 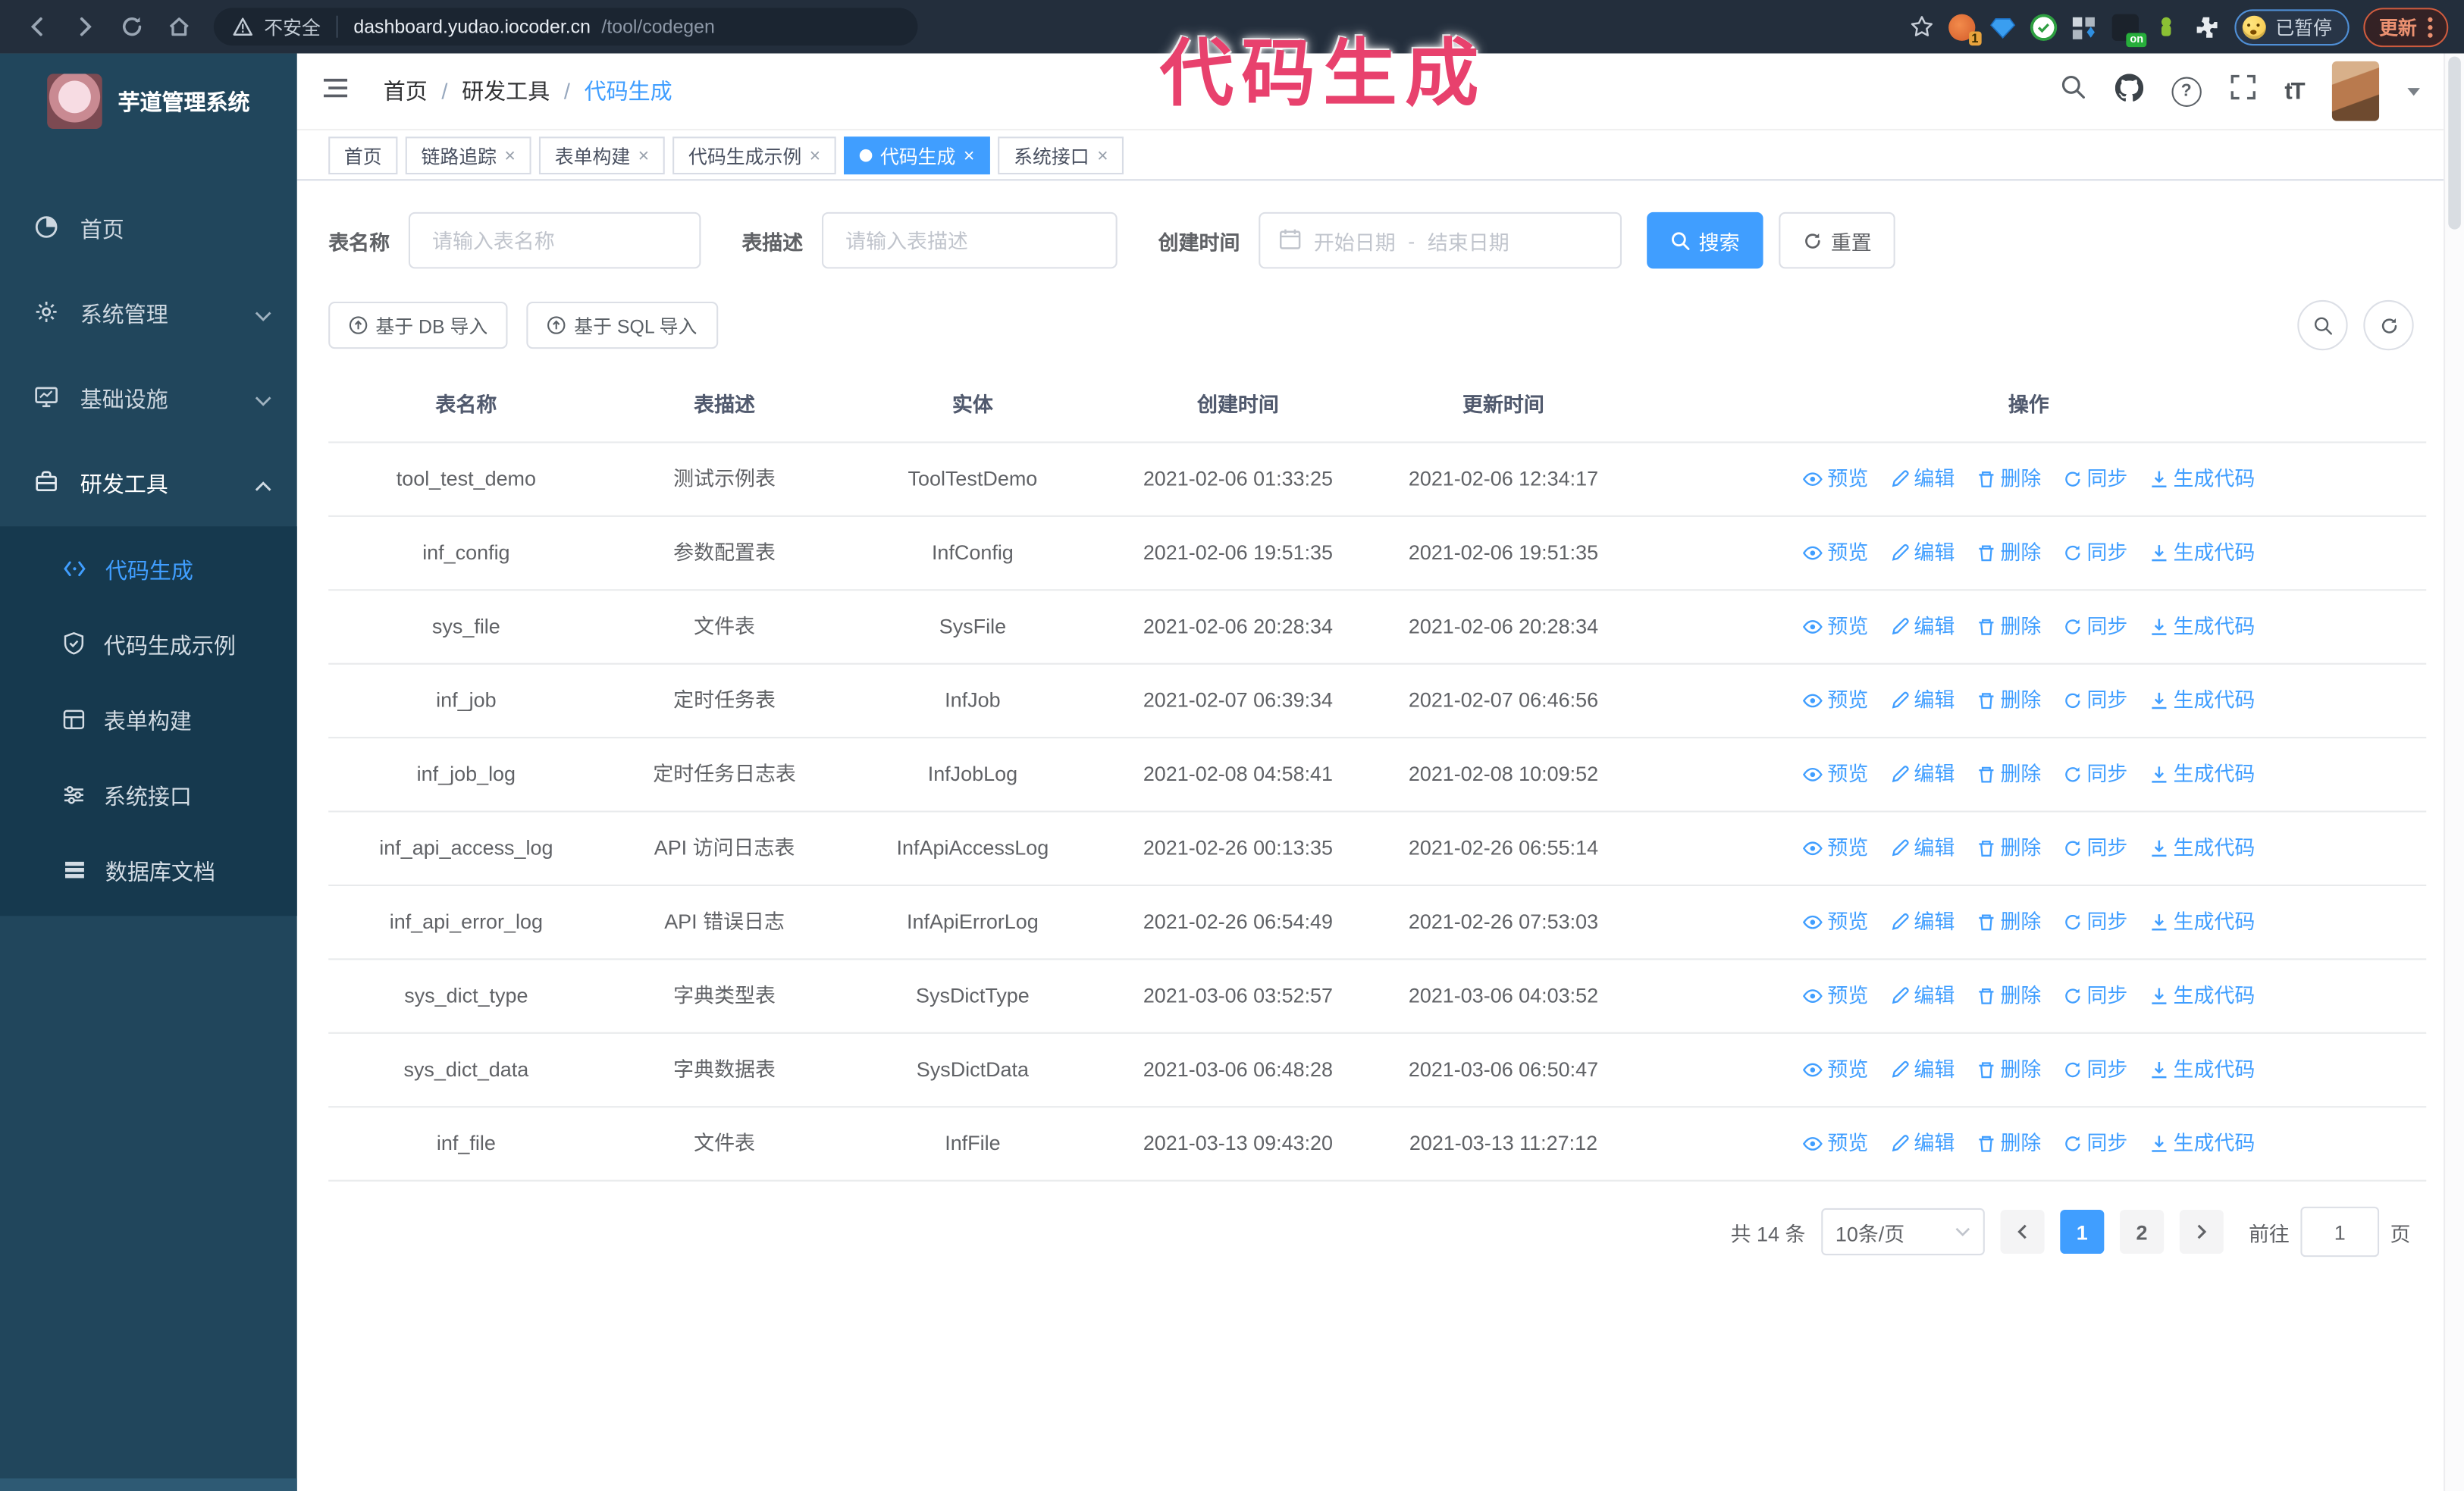 I want to click on goto-page-input, so click(x=2340, y=1232).